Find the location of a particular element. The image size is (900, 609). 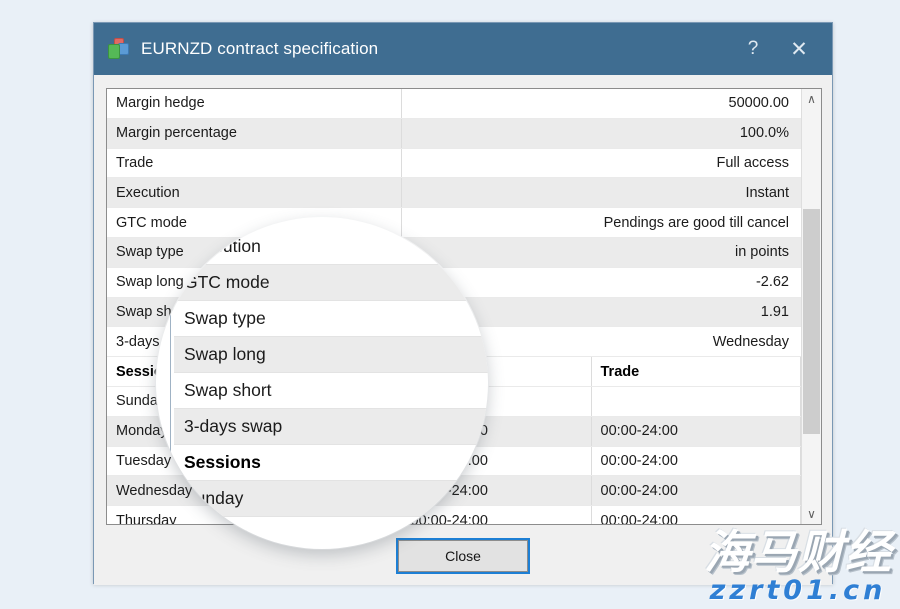

trade-header-label: Trade is located at coordinates (696, 372).